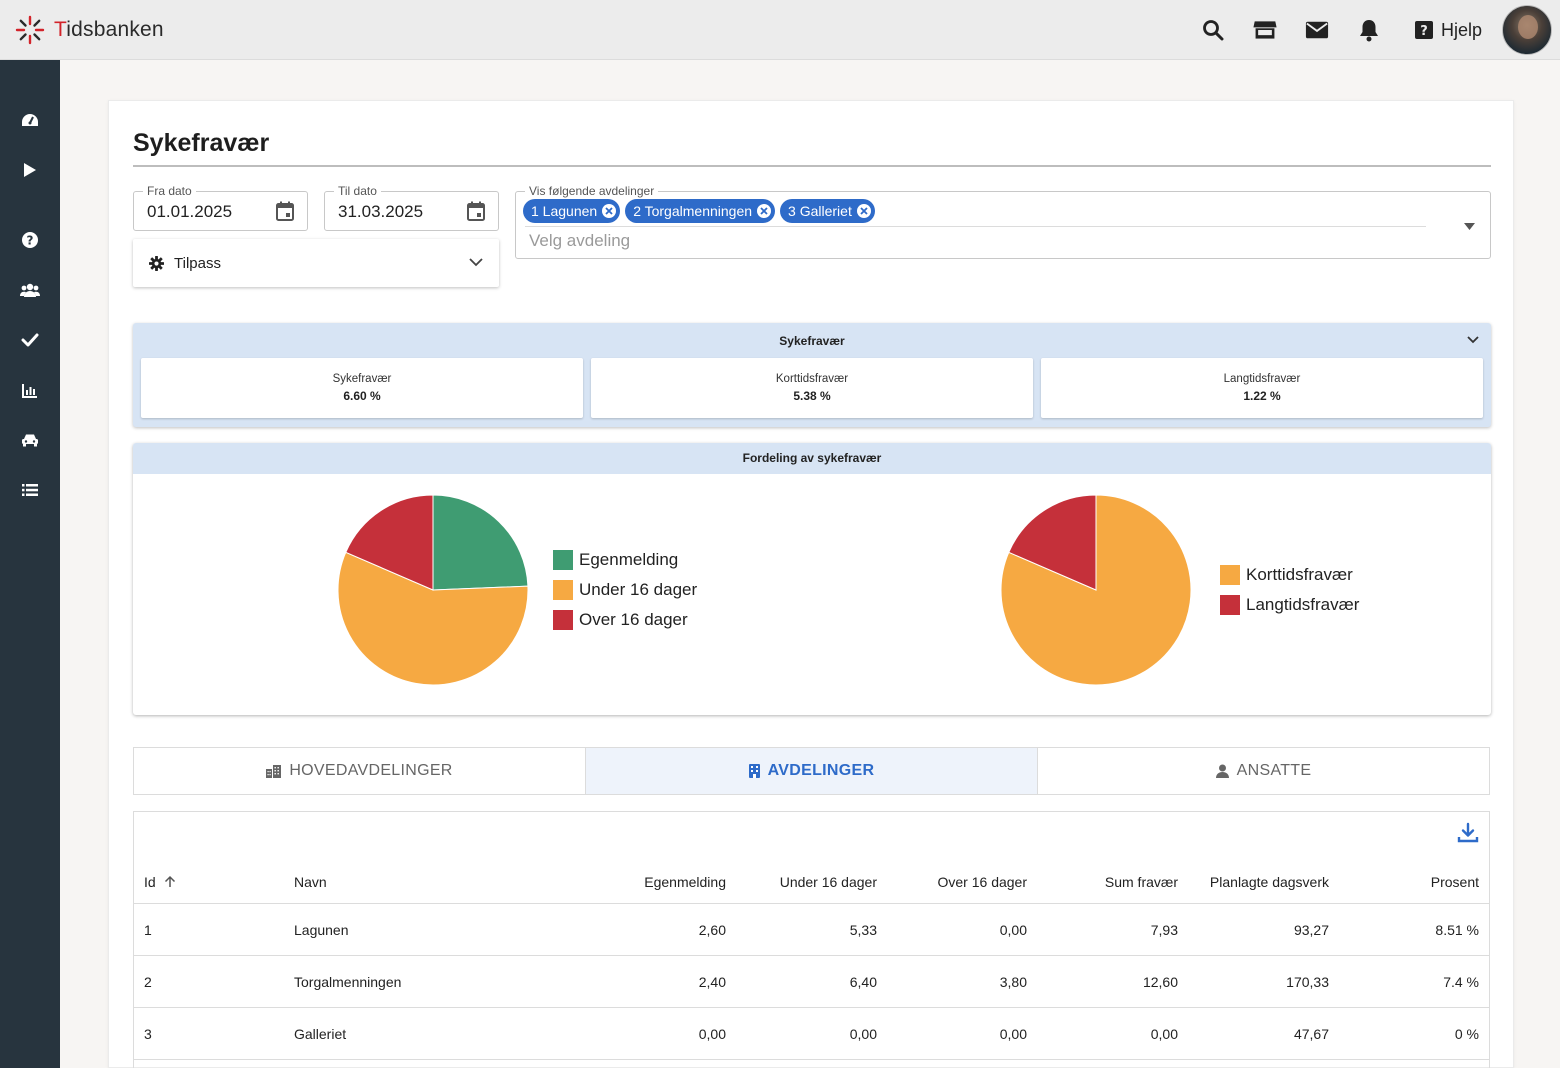 The image size is (1560, 1068). Describe the element at coordinates (812, 379) in the screenshot. I see `stat-label: Korttidsfravær` at that location.